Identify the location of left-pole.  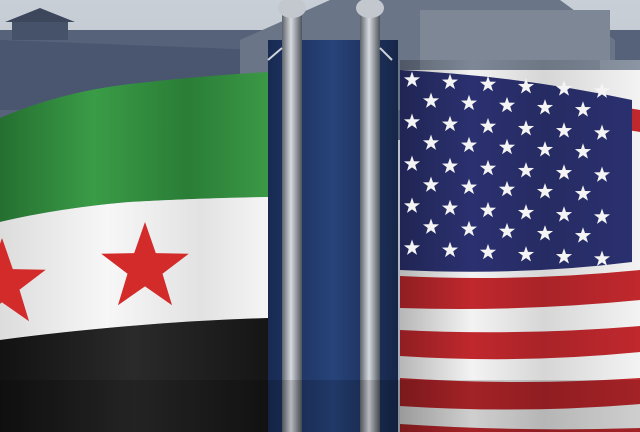
(292, 220).